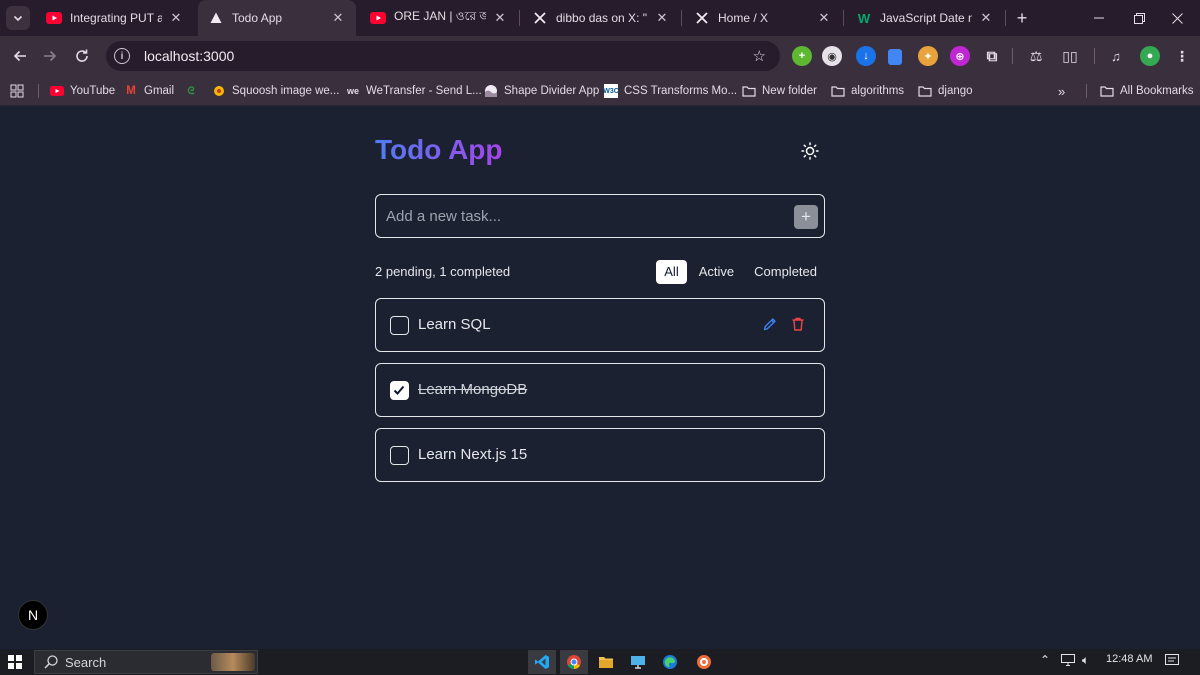 The width and height of the screenshot is (1200, 675). I want to click on browser-tab: Home / X ✕, so click(763, 18).